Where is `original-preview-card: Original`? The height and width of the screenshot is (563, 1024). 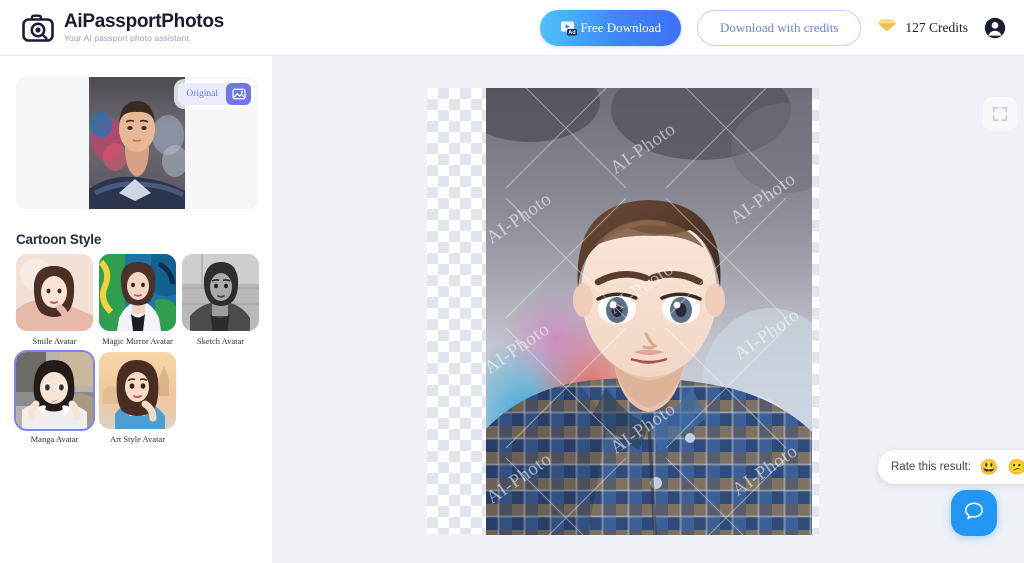
original-preview-card: Original is located at coordinates (137, 143).